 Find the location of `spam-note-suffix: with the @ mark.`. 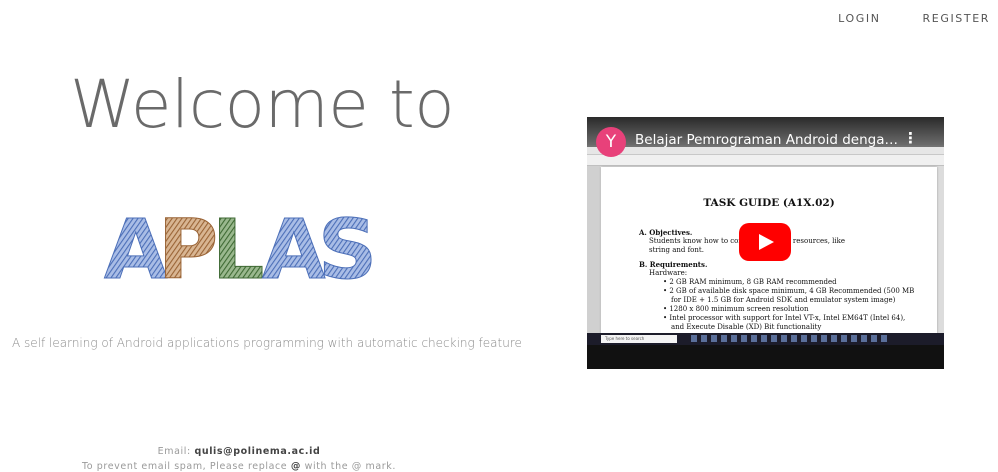

spam-note-suffix: with the @ mark. is located at coordinates (349, 466).